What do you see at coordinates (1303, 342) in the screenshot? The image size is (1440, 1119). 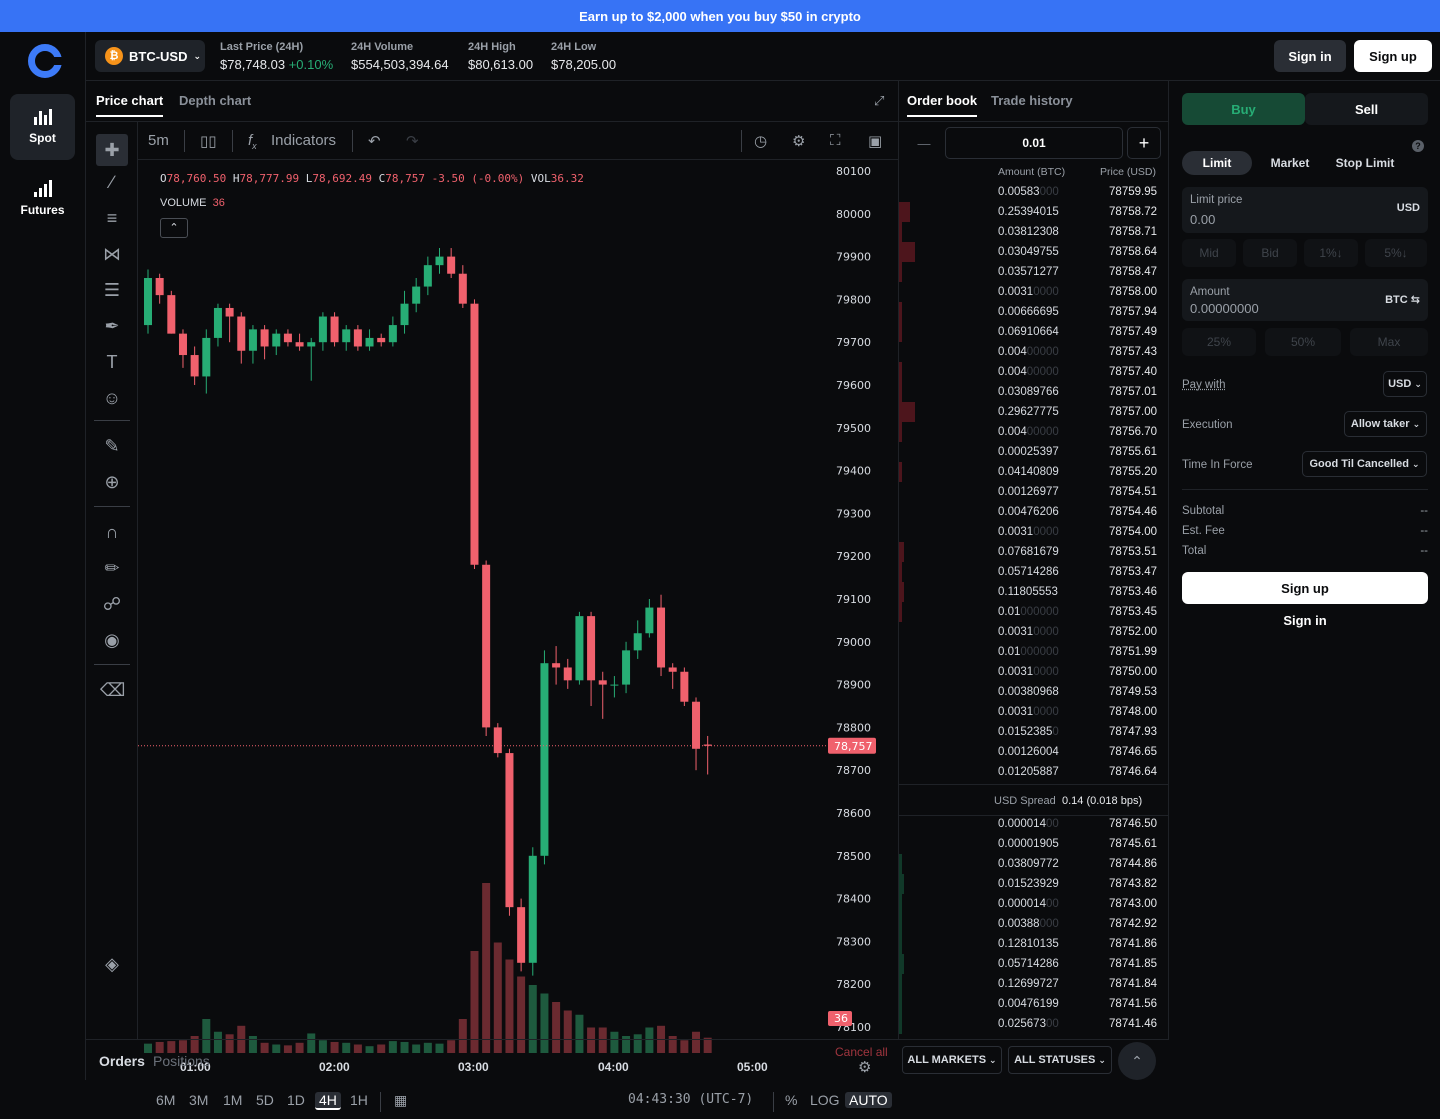 I see `chip-50pct: 50%` at bounding box center [1303, 342].